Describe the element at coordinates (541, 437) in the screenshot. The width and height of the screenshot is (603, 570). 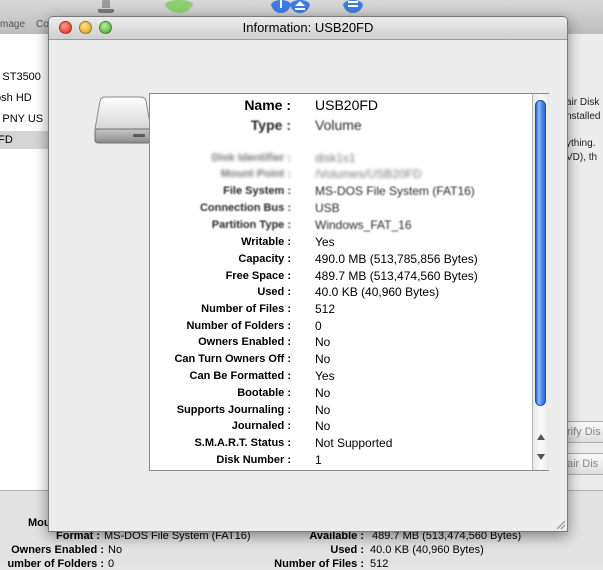
I see `scroll-up-arrow-icon` at that location.